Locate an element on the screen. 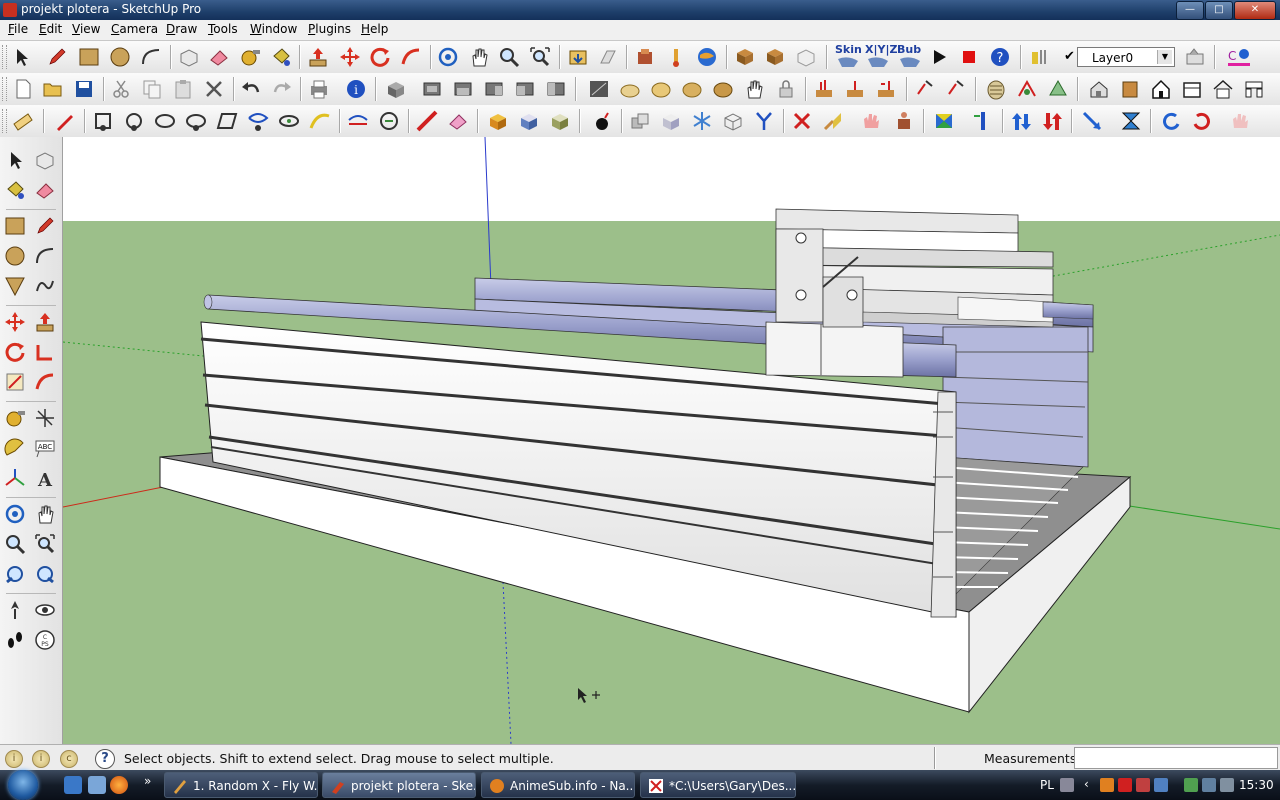 The width and height of the screenshot is (1280, 800). language-indicator: PL is located at coordinates (1047, 785).